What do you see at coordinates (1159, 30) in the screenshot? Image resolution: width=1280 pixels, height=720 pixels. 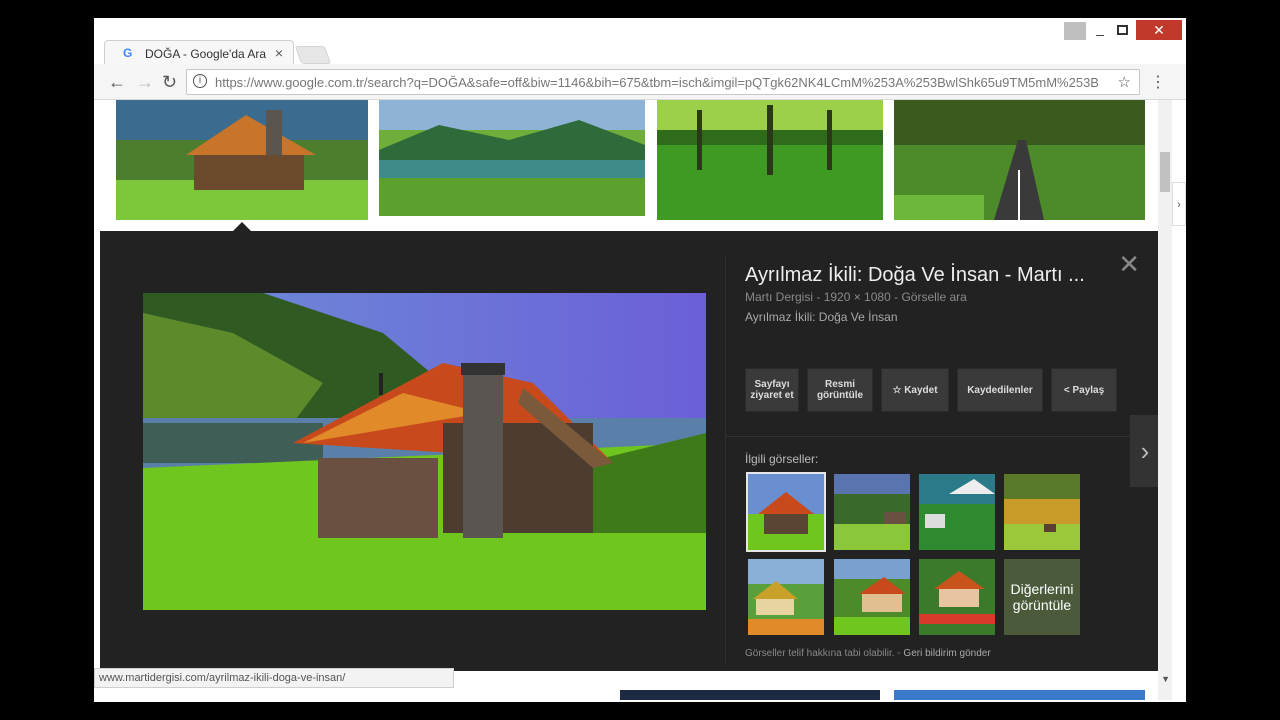 I see `close-window-icon: ✕` at bounding box center [1159, 30].